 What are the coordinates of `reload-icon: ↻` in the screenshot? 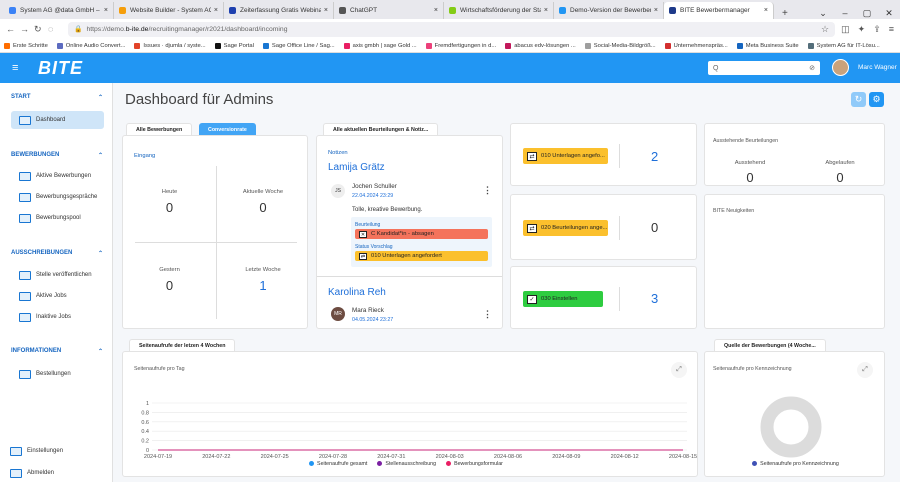 It's located at (41, 29).